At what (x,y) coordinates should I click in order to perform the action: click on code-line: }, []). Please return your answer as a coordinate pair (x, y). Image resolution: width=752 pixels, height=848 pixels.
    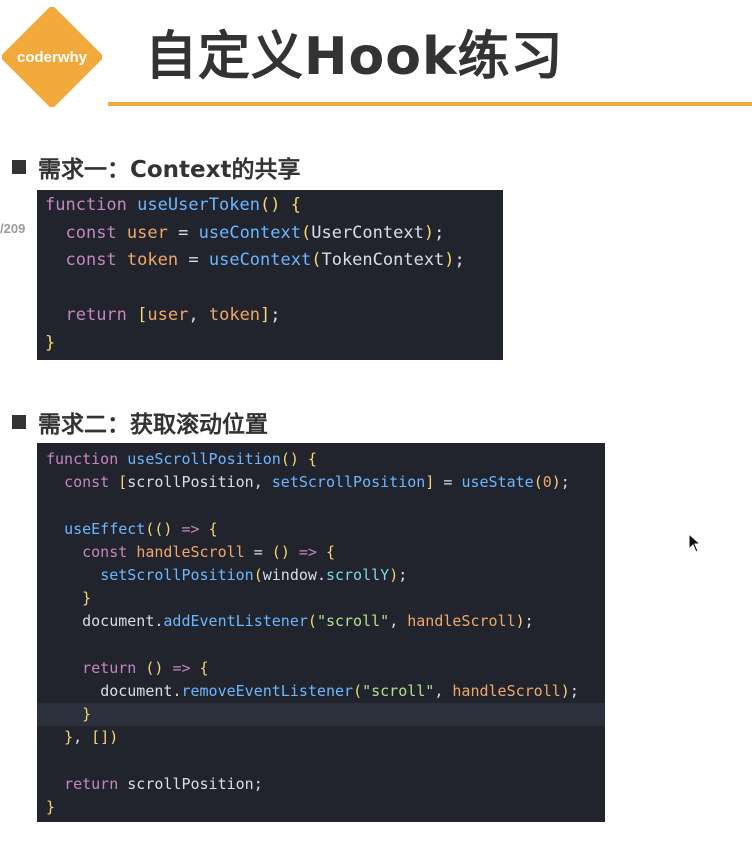
    Looking at the image, I should click on (91, 737).